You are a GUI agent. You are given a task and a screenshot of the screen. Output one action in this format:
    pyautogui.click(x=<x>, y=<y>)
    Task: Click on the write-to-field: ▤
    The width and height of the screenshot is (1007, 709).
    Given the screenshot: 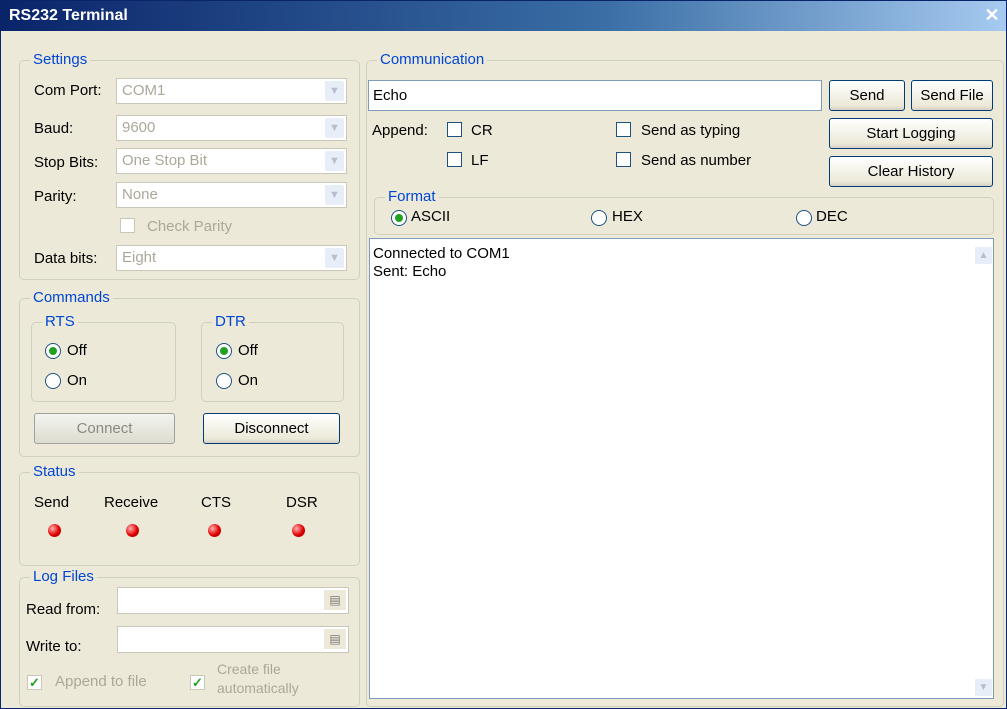 What is the action you would take?
    pyautogui.click(x=233, y=639)
    